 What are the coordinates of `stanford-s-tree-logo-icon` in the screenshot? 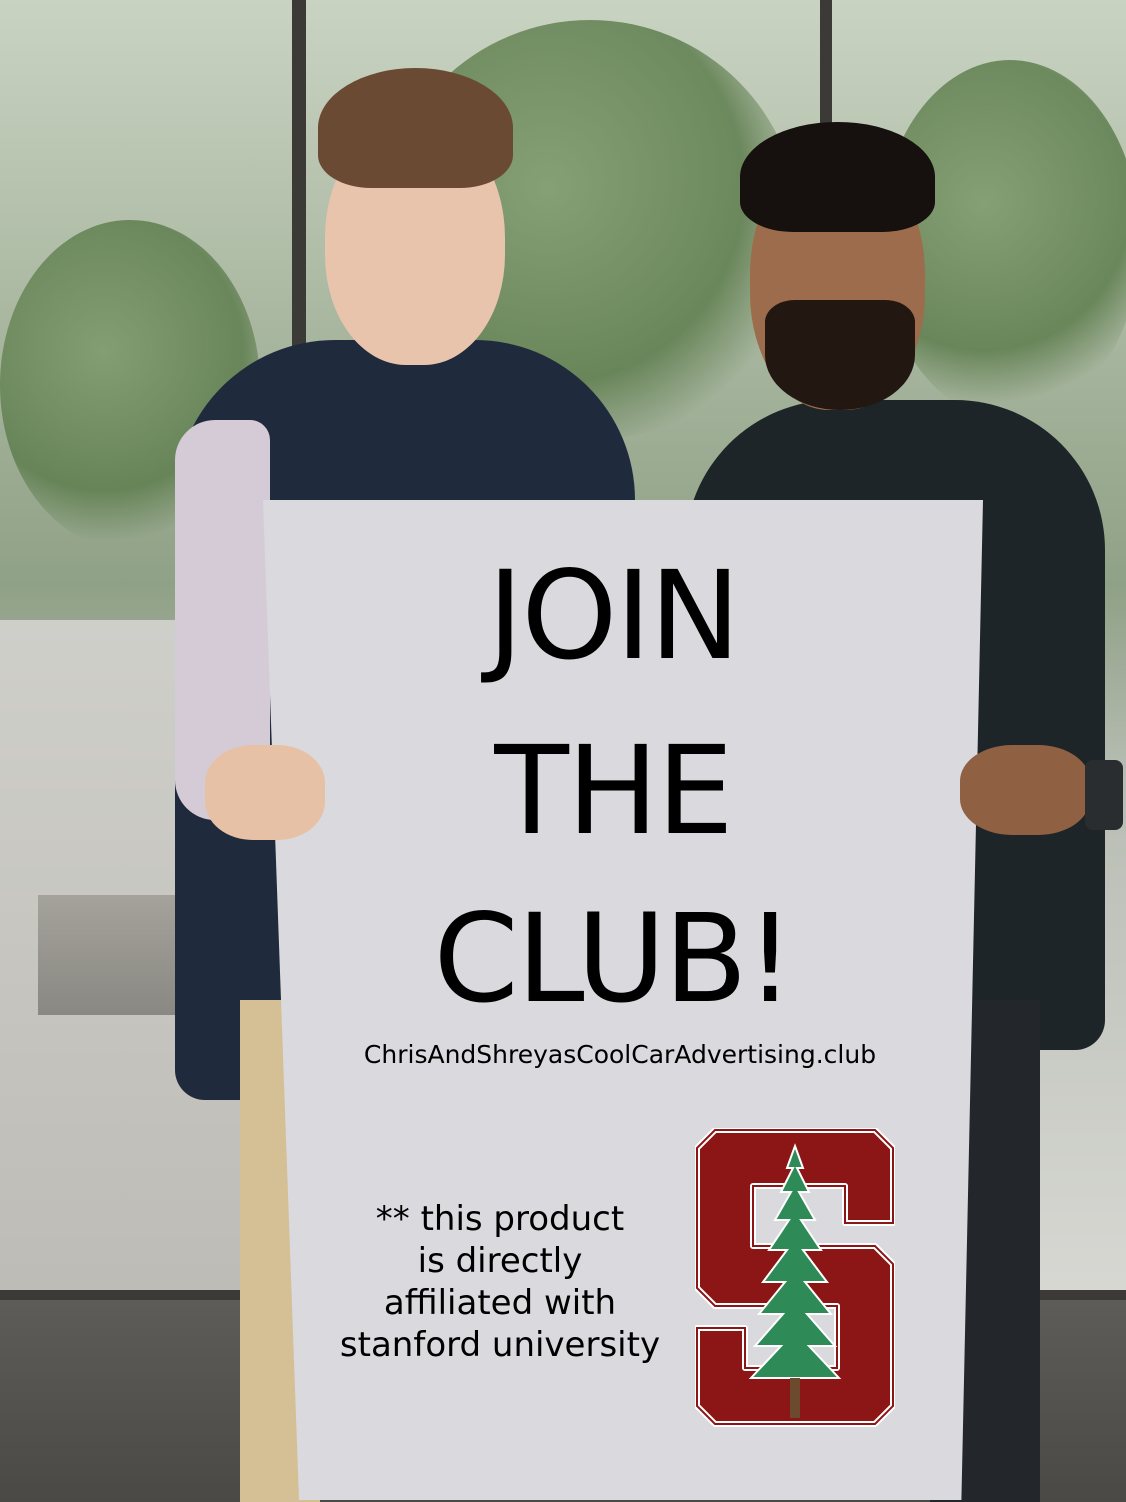 It's located at (795, 1277).